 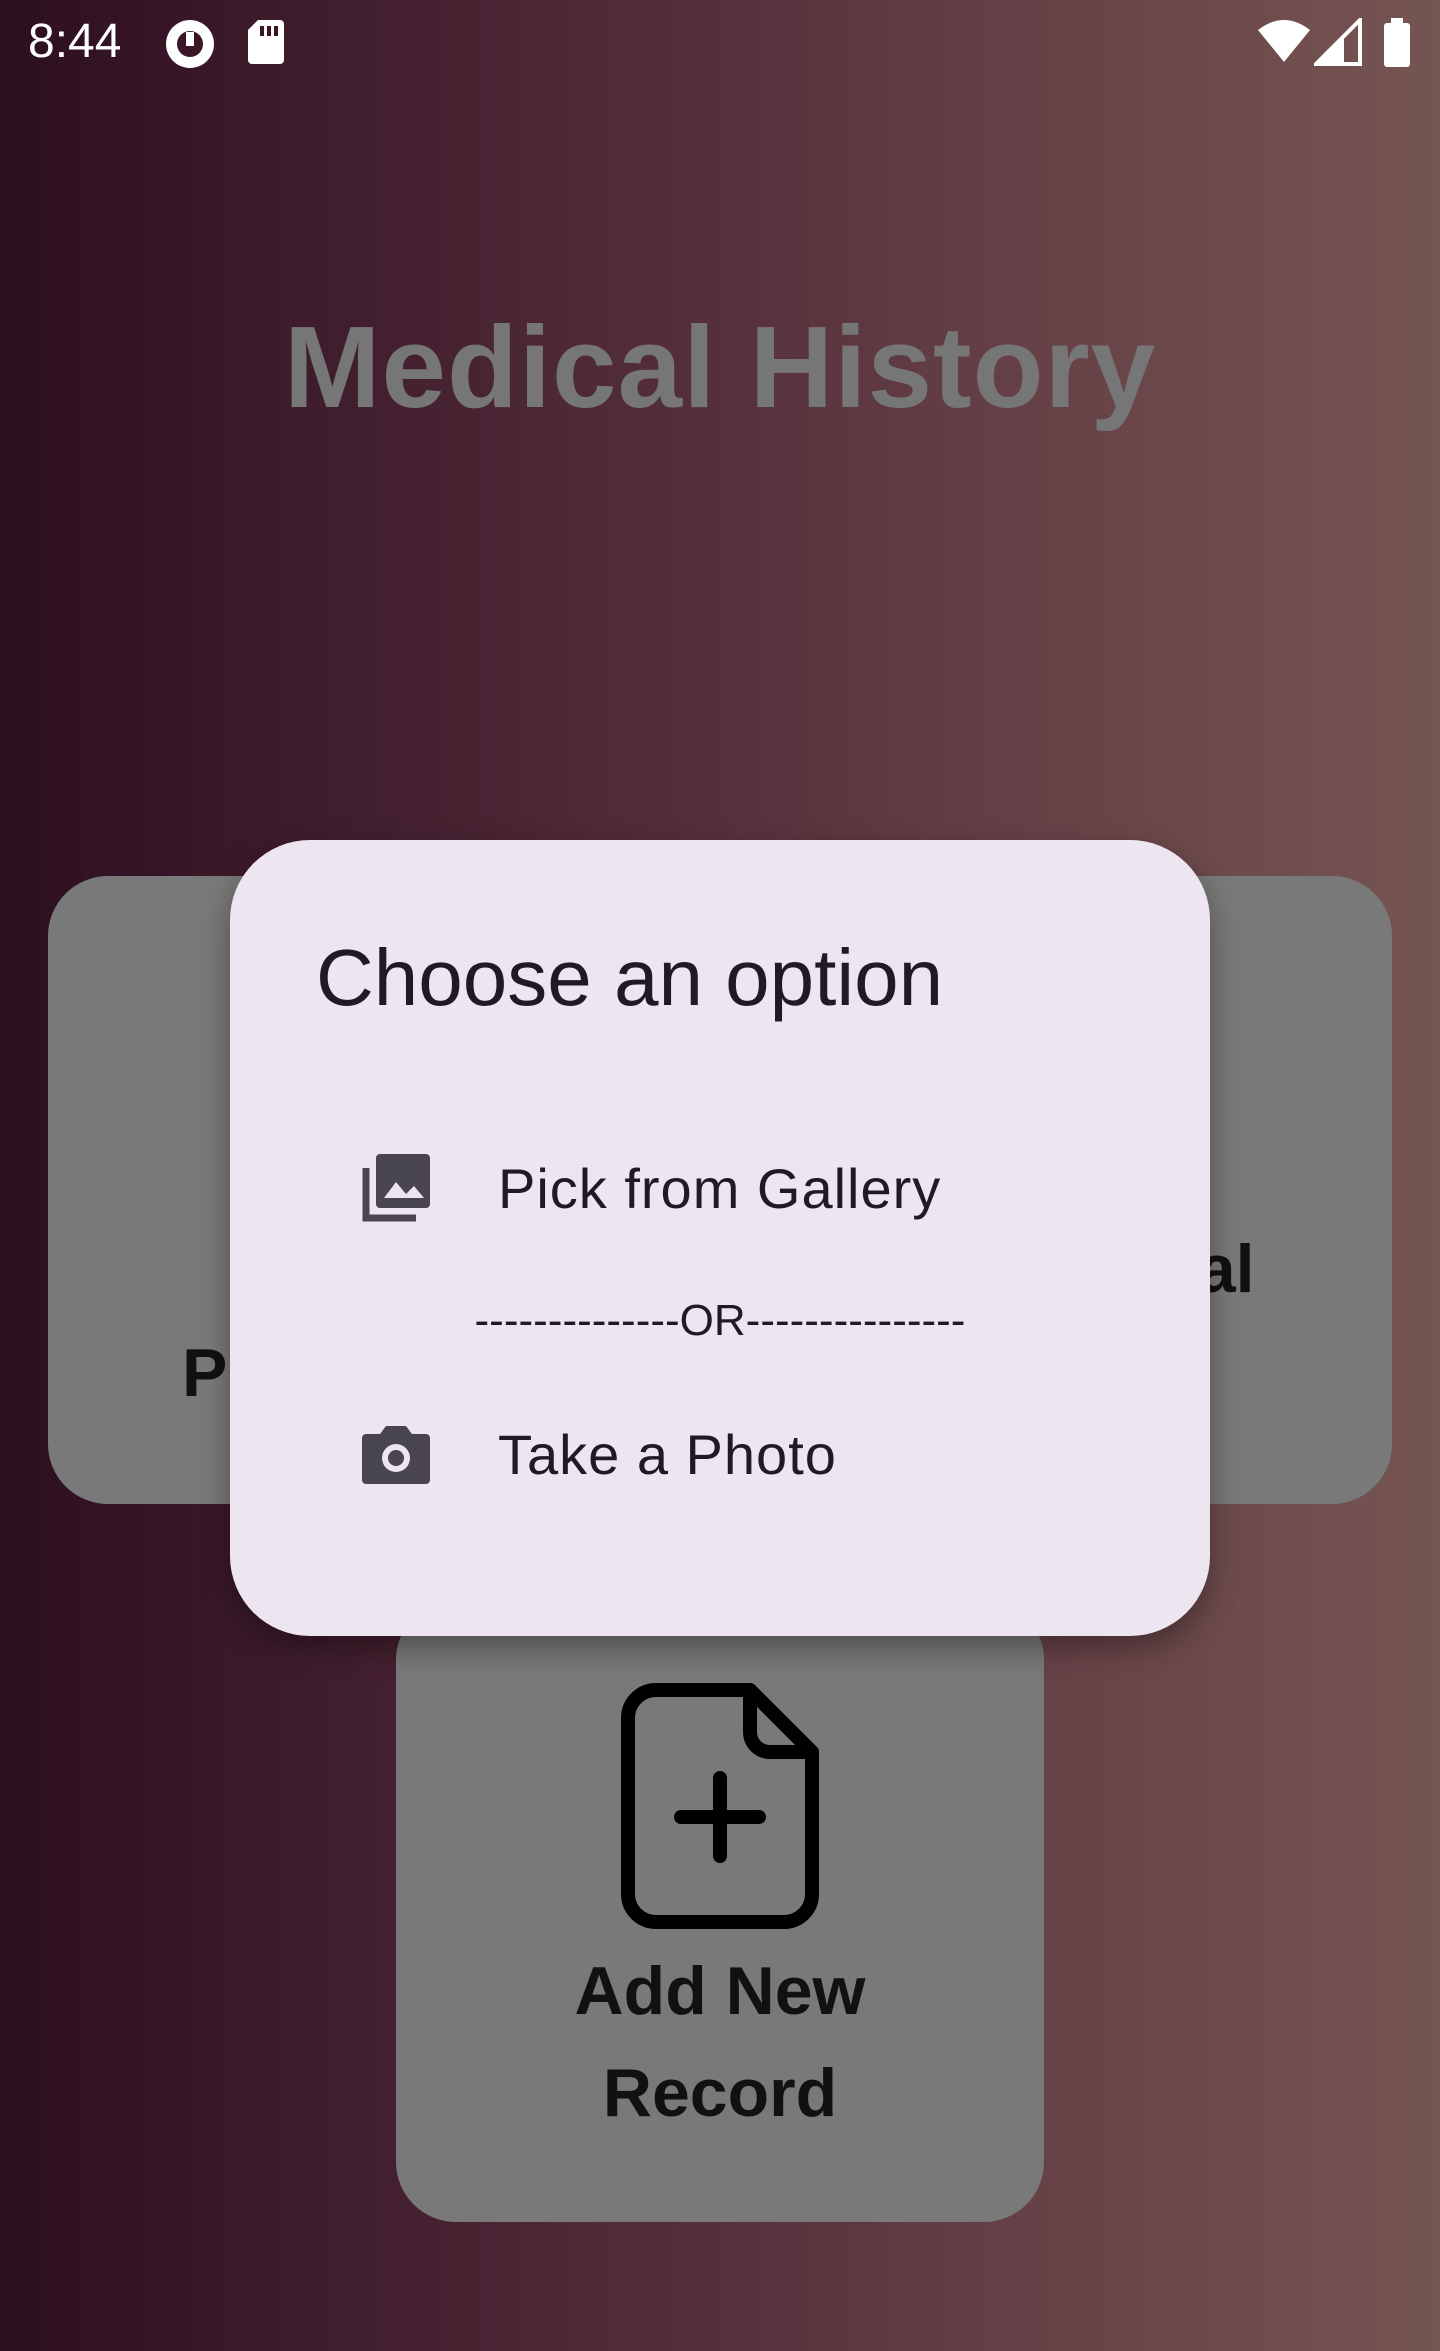 What do you see at coordinates (1284, 41) in the screenshot?
I see `wifi-icon` at bounding box center [1284, 41].